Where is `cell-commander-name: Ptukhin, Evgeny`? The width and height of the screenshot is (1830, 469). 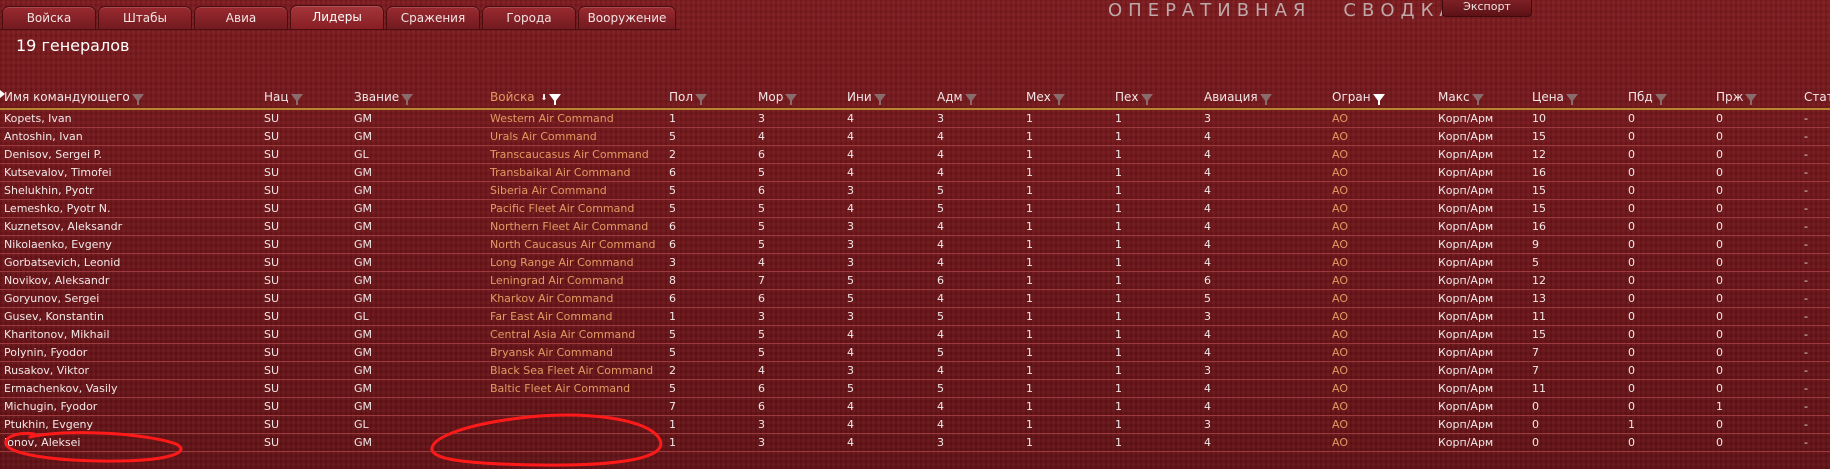 cell-commander-name: Ptukhin, Evgeny is located at coordinates (130, 424).